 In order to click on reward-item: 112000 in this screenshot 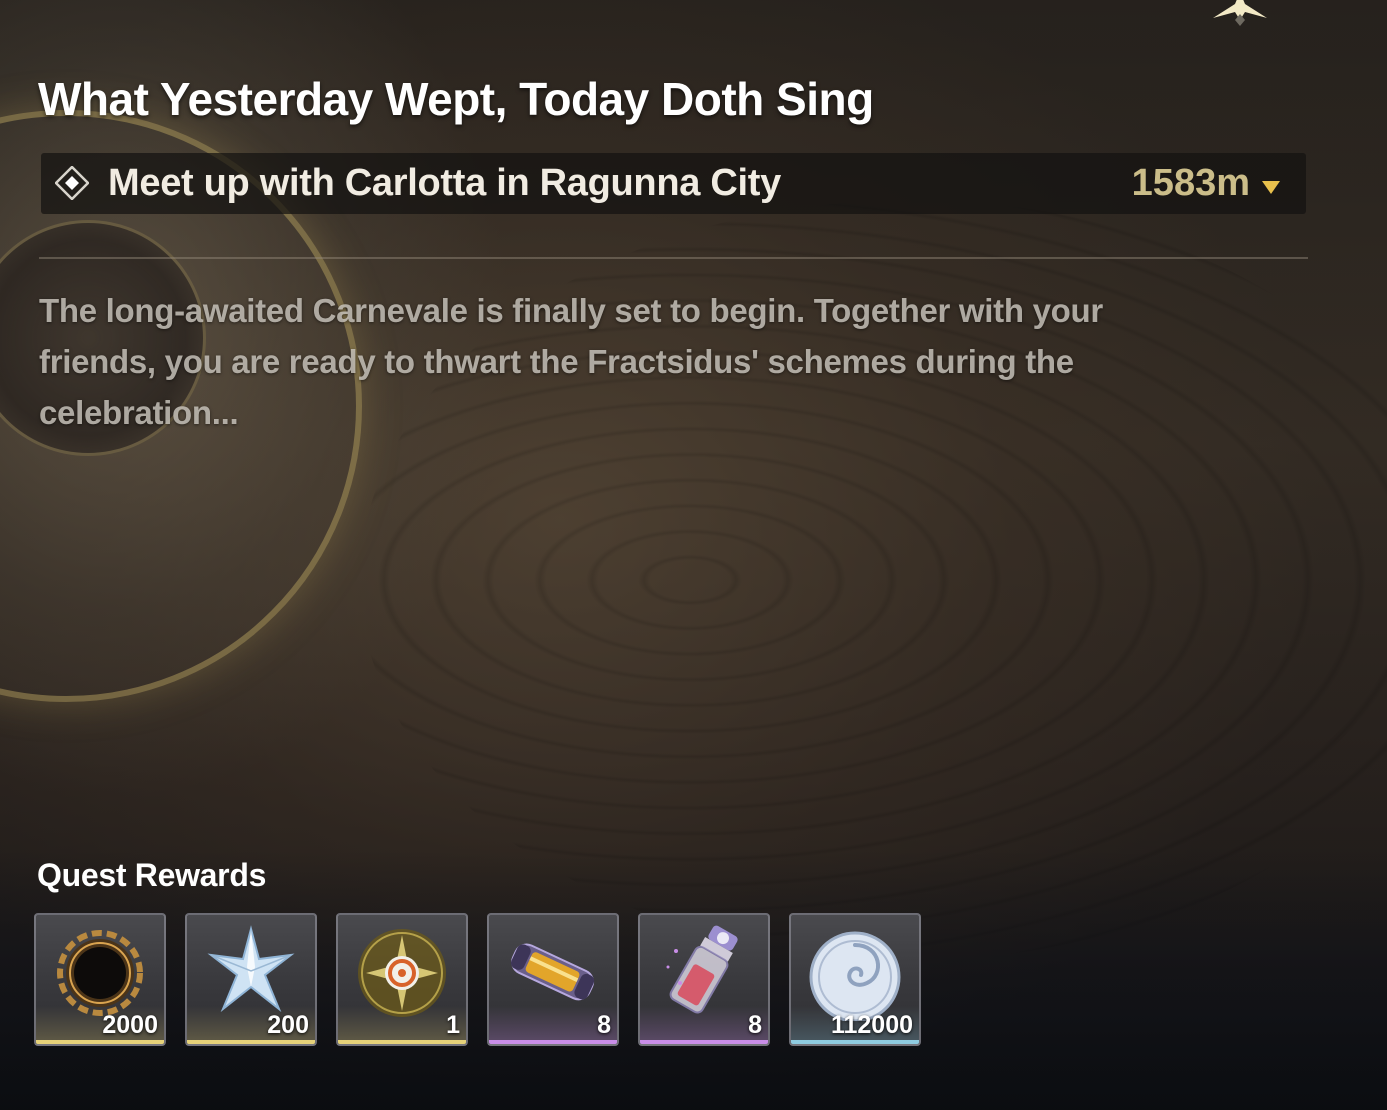, I will do `click(855, 979)`.